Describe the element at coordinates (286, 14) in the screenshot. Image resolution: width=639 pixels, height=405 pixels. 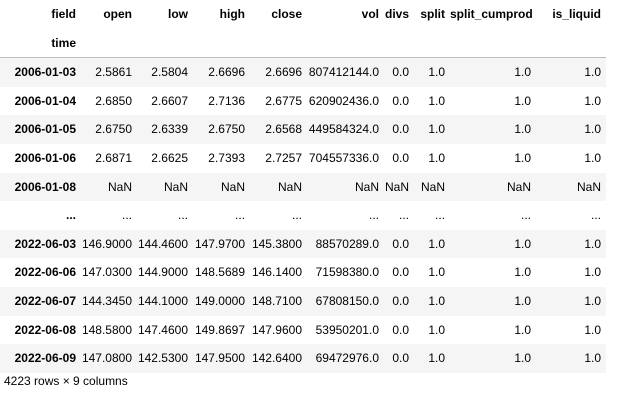
I see `column-header-close: close` at that location.